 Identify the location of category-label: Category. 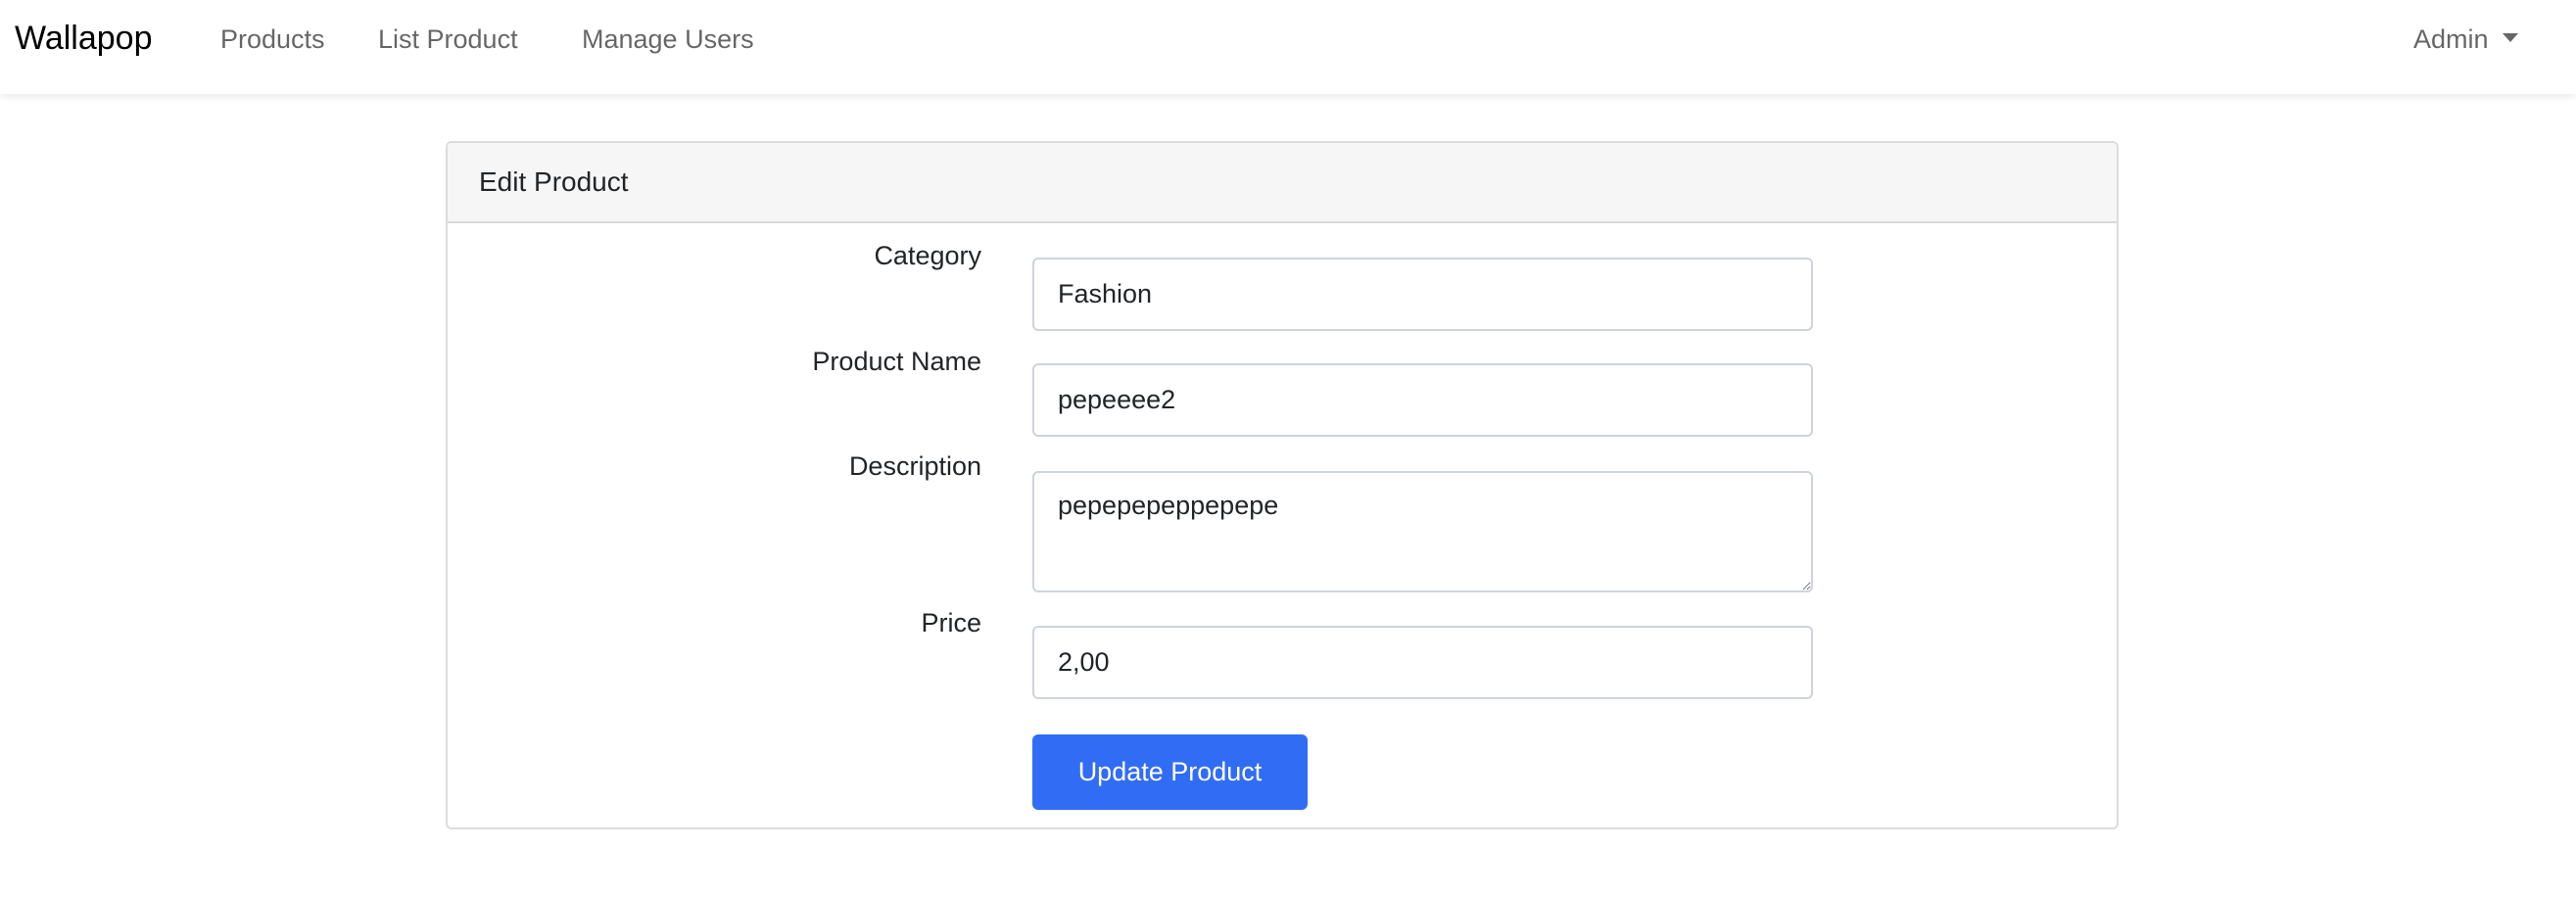
(927, 256).